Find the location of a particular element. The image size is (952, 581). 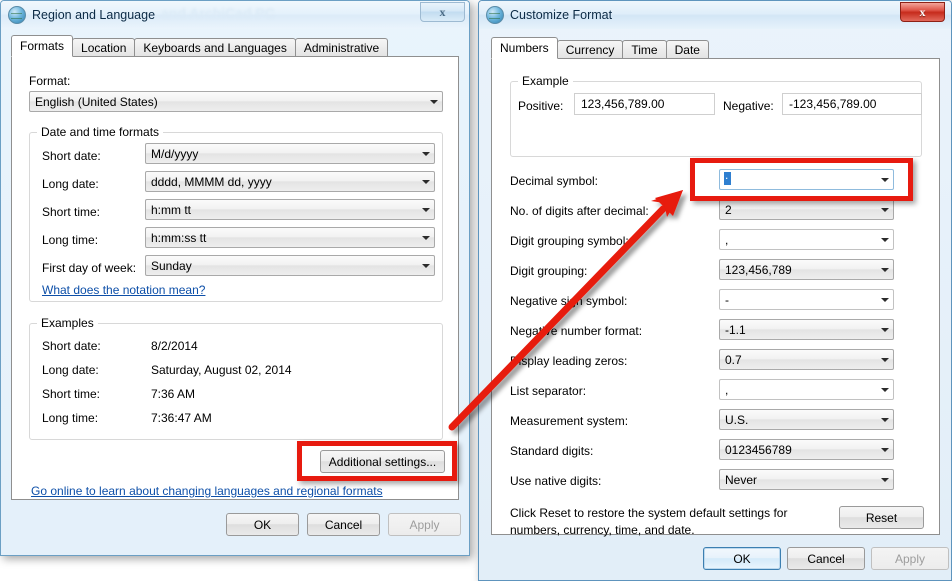

digits-after-decimal-value: 2 is located at coordinates (728, 209).